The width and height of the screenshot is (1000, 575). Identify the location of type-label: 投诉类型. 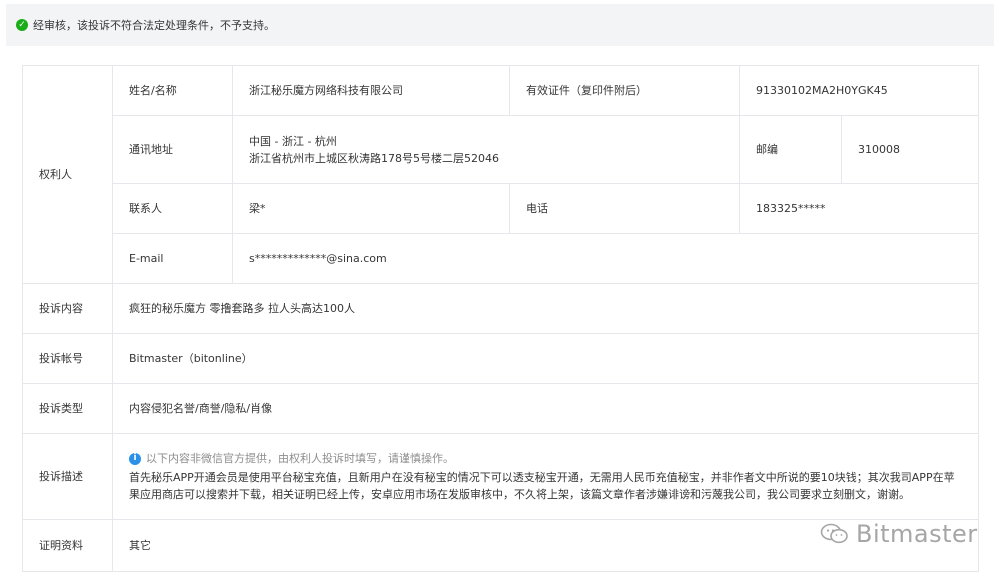
(67, 408).